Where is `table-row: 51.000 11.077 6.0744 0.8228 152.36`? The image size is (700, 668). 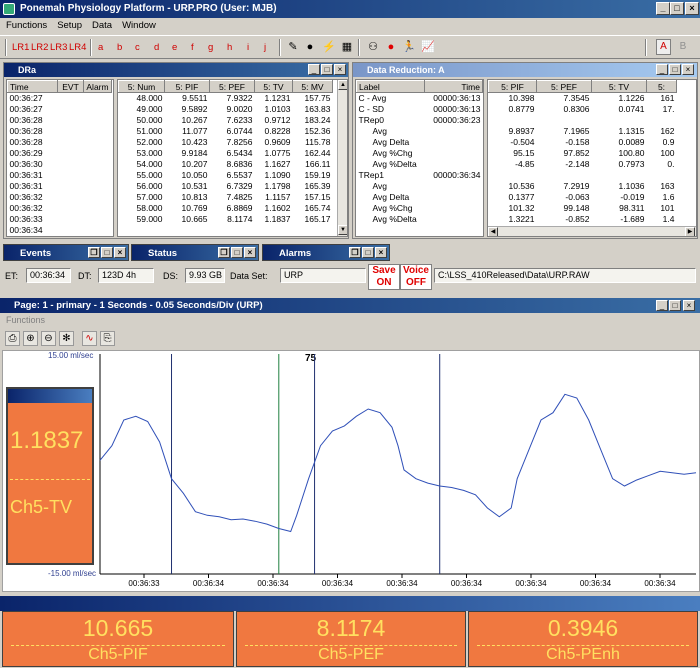 table-row: 51.000 11.077 6.0744 0.8228 152.36 is located at coordinates (226, 131).